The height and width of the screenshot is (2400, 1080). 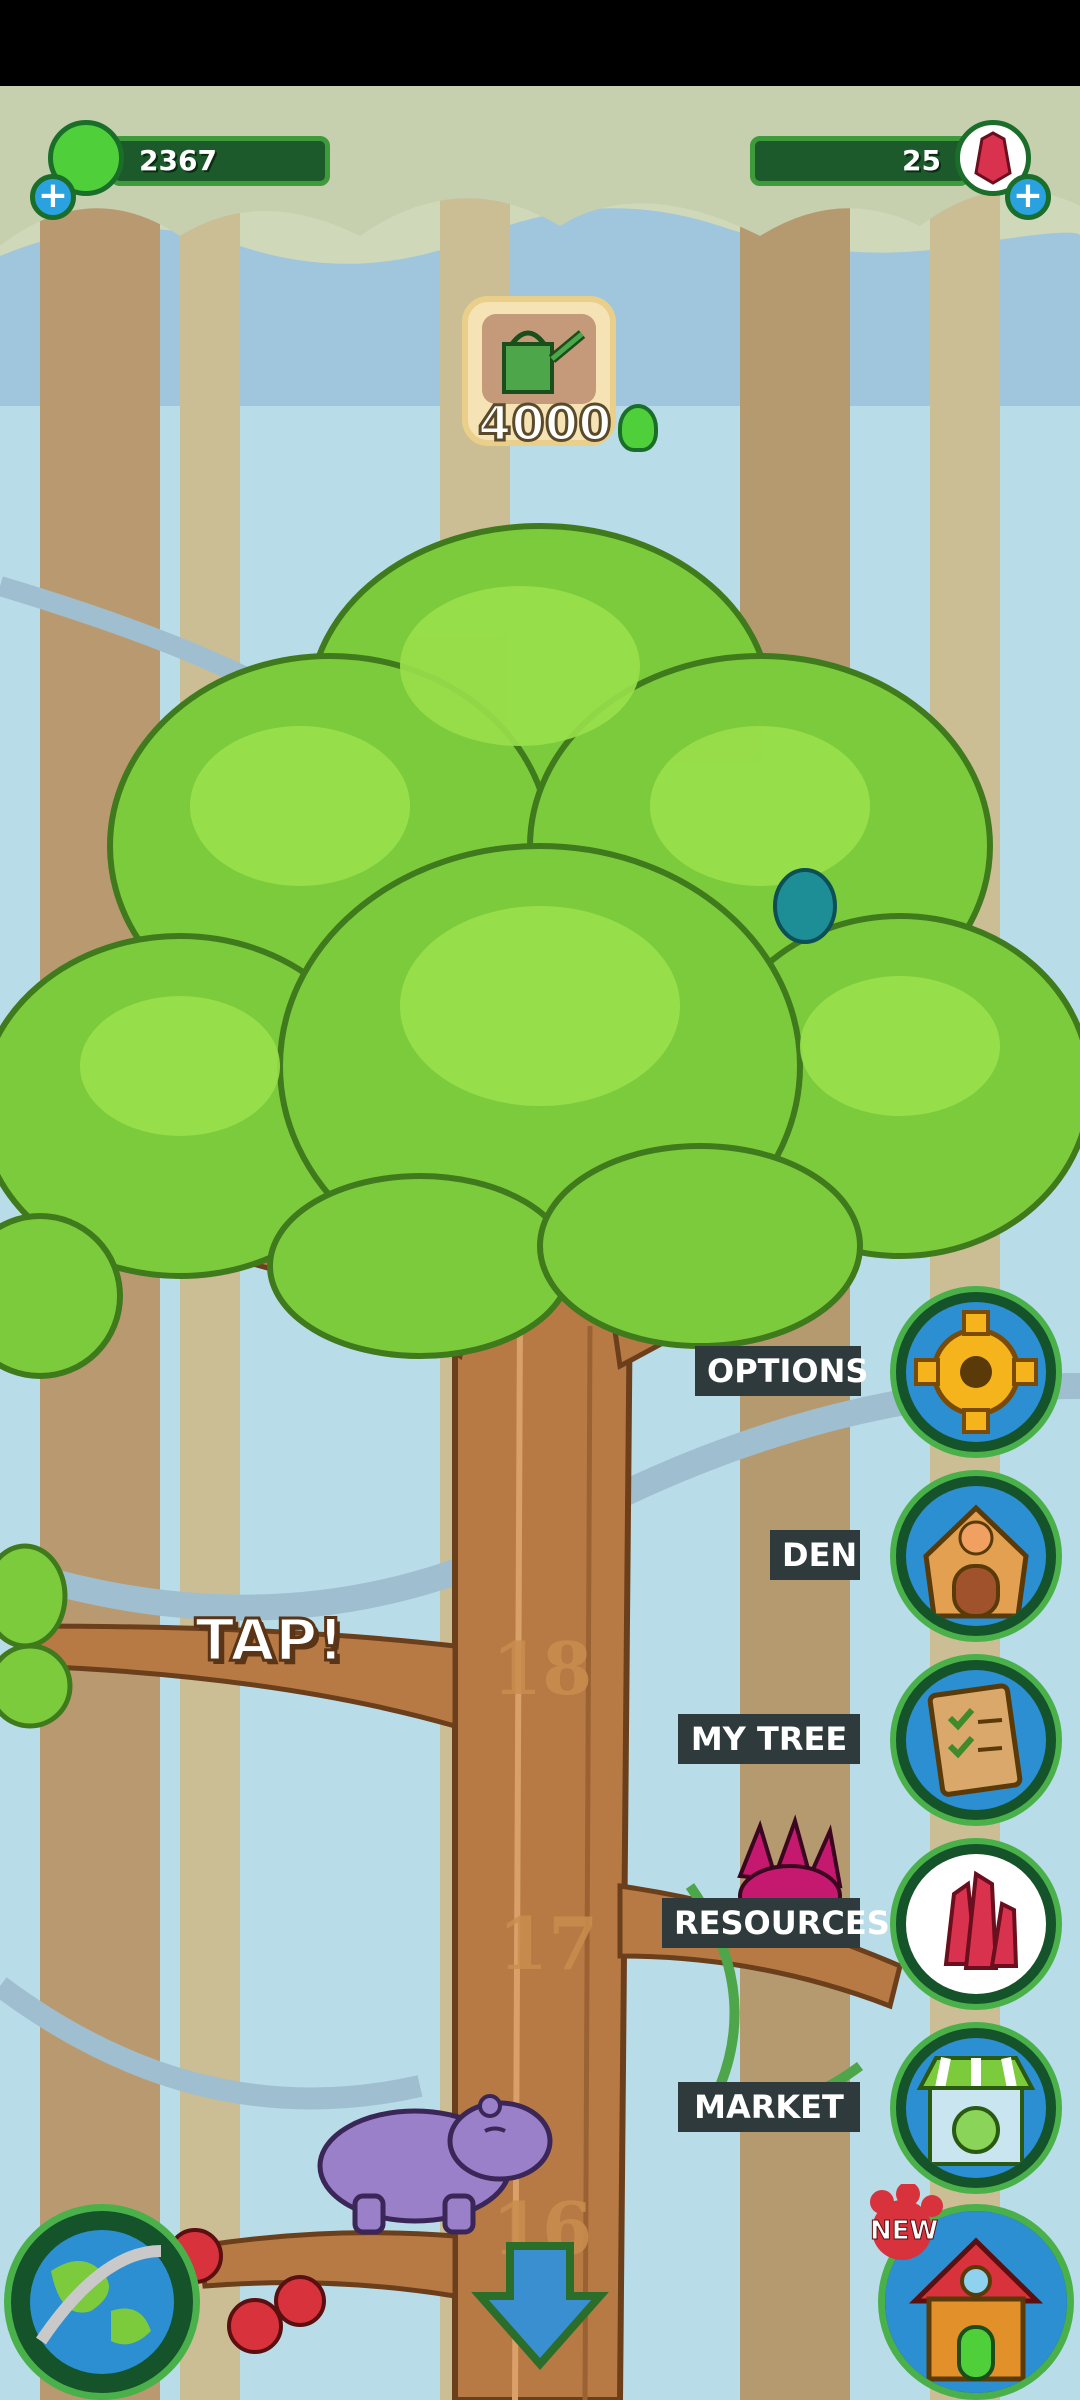 I want to click on new-badge: NEW, so click(x=902, y=2224).